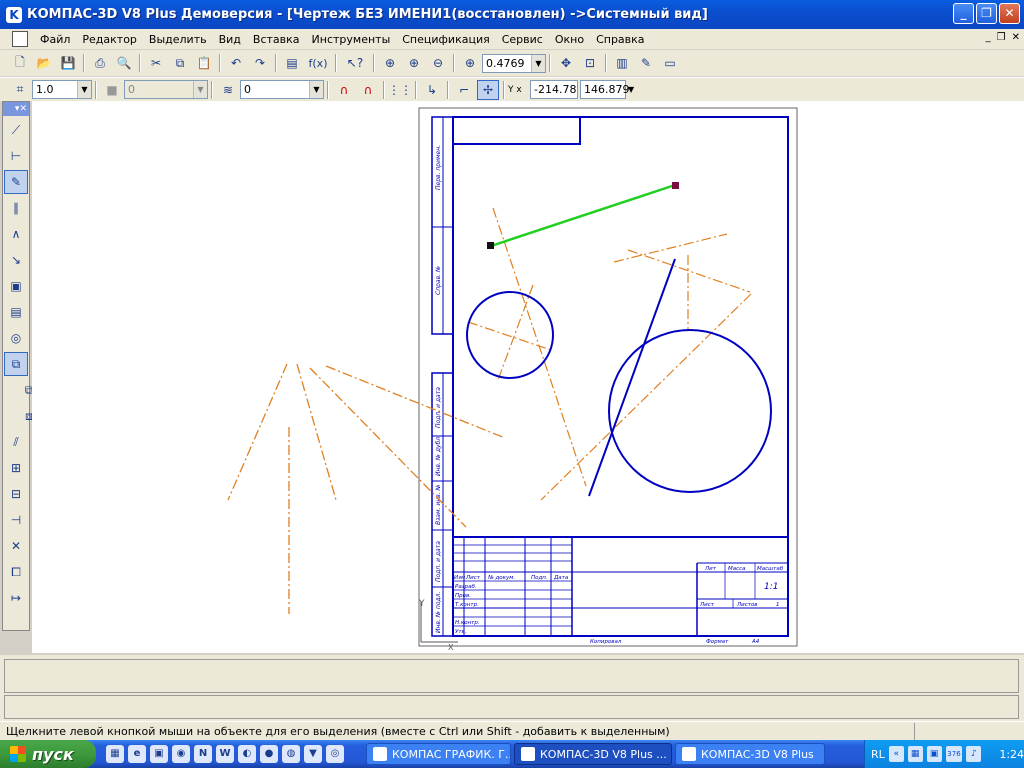 This screenshot has height=768, width=1024. I want to click on ortho-mode-icon: ⌐, so click(464, 90).